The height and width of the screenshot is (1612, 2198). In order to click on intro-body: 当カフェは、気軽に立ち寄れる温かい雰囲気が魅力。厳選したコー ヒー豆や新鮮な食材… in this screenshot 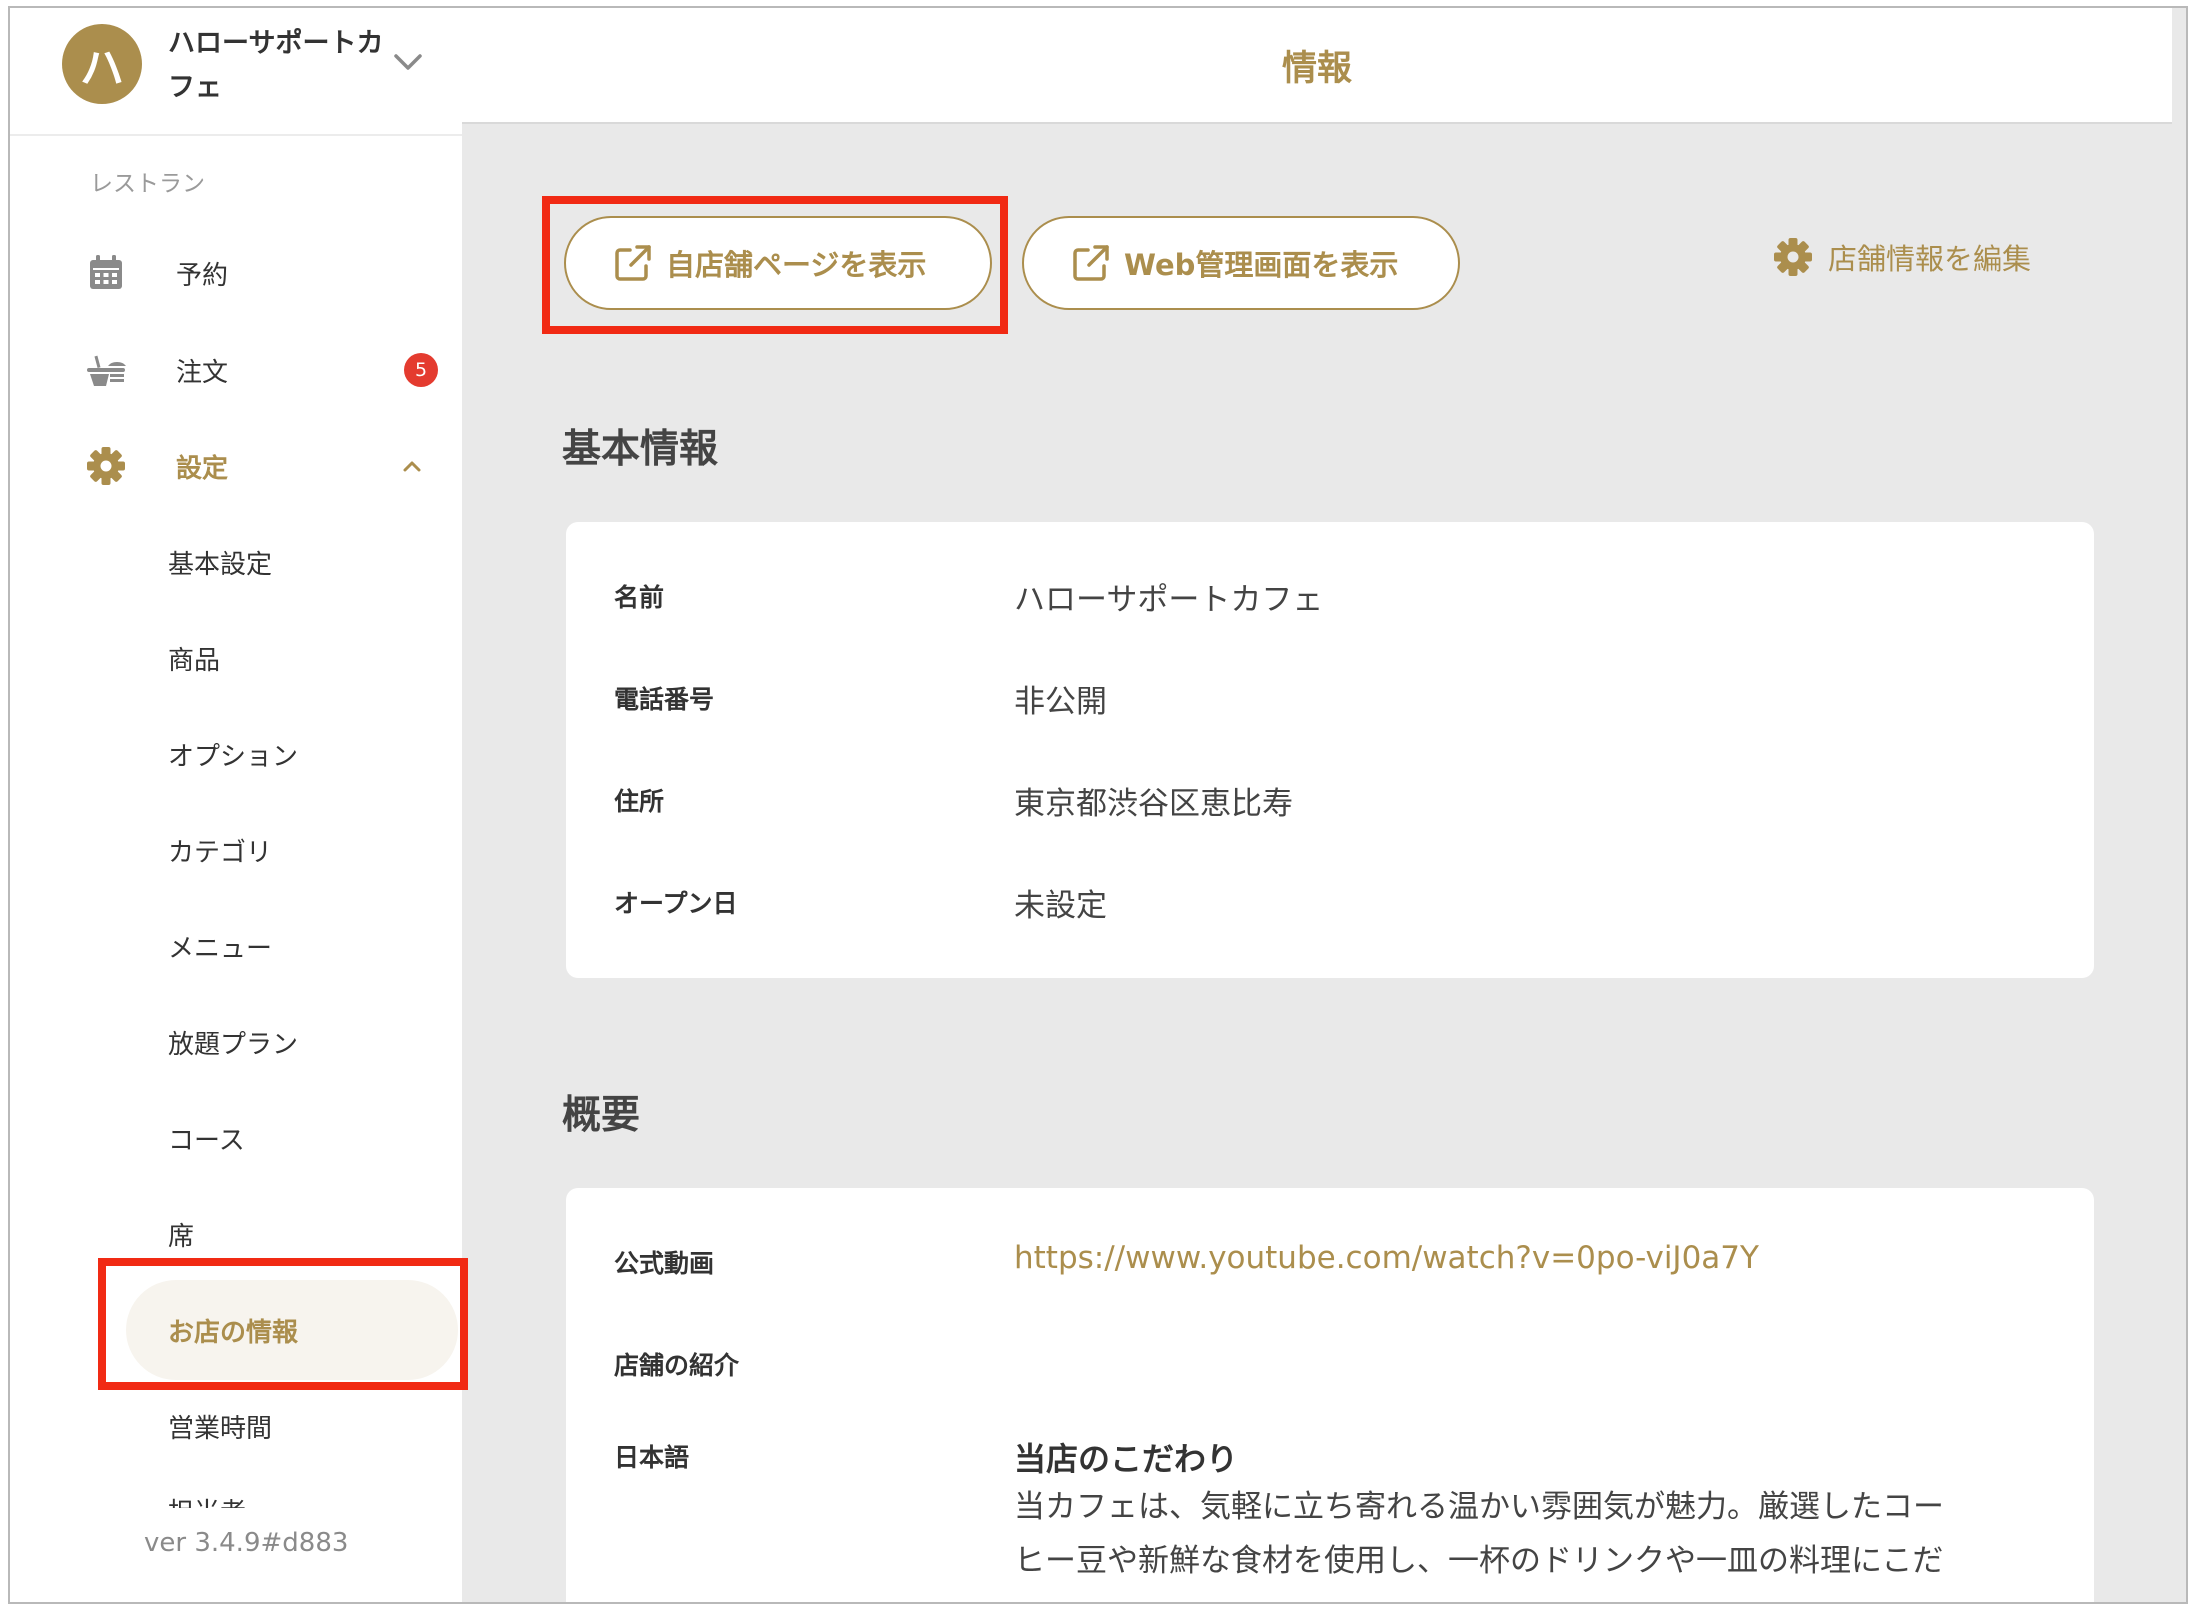, I will do `click(1534, 1534)`.